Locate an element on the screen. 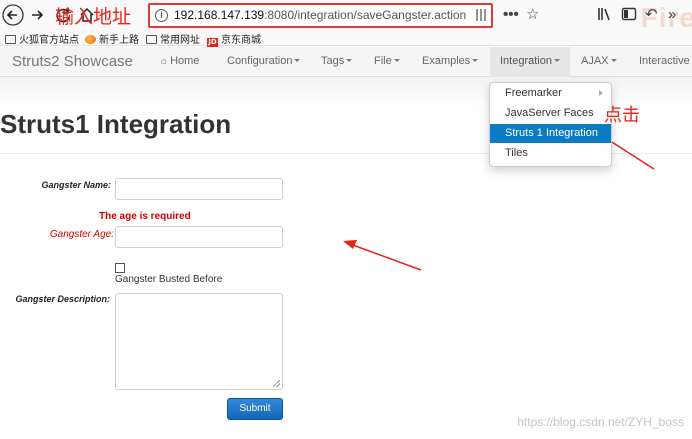 The width and height of the screenshot is (692, 439). nav-label: Examples is located at coordinates (446, 61).